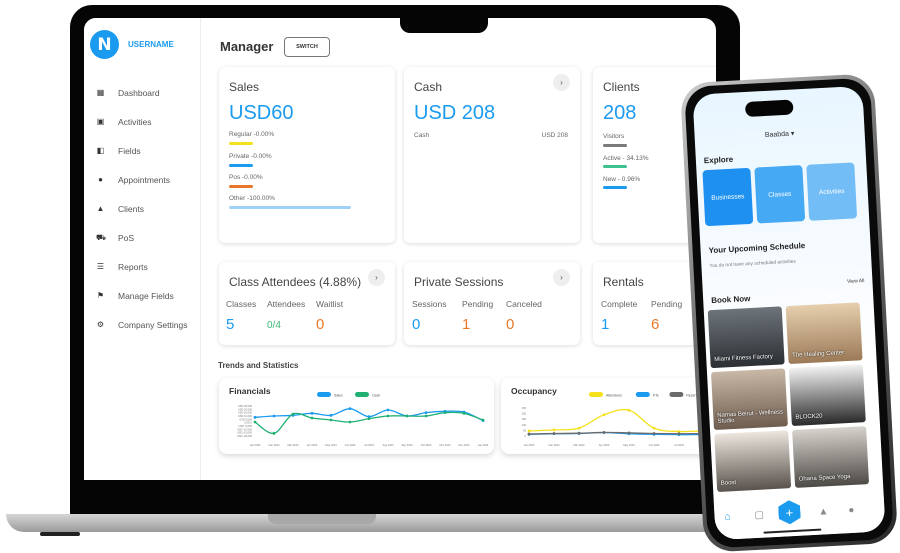  What do you see at coordinates (376, 277) in the screenshot?
I see `class-attendees-details-button: ›` at bounding box center [376, 277].